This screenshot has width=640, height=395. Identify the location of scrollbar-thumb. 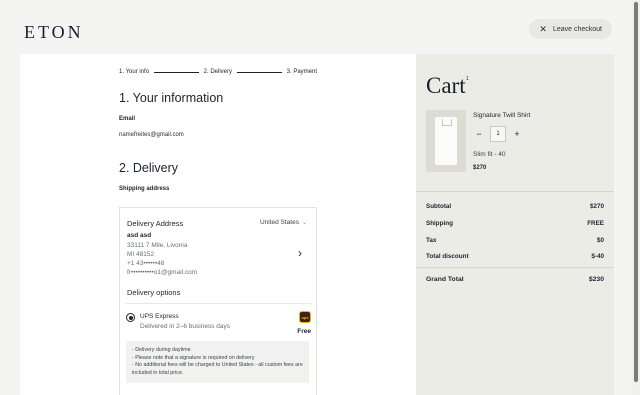
(636, 192).